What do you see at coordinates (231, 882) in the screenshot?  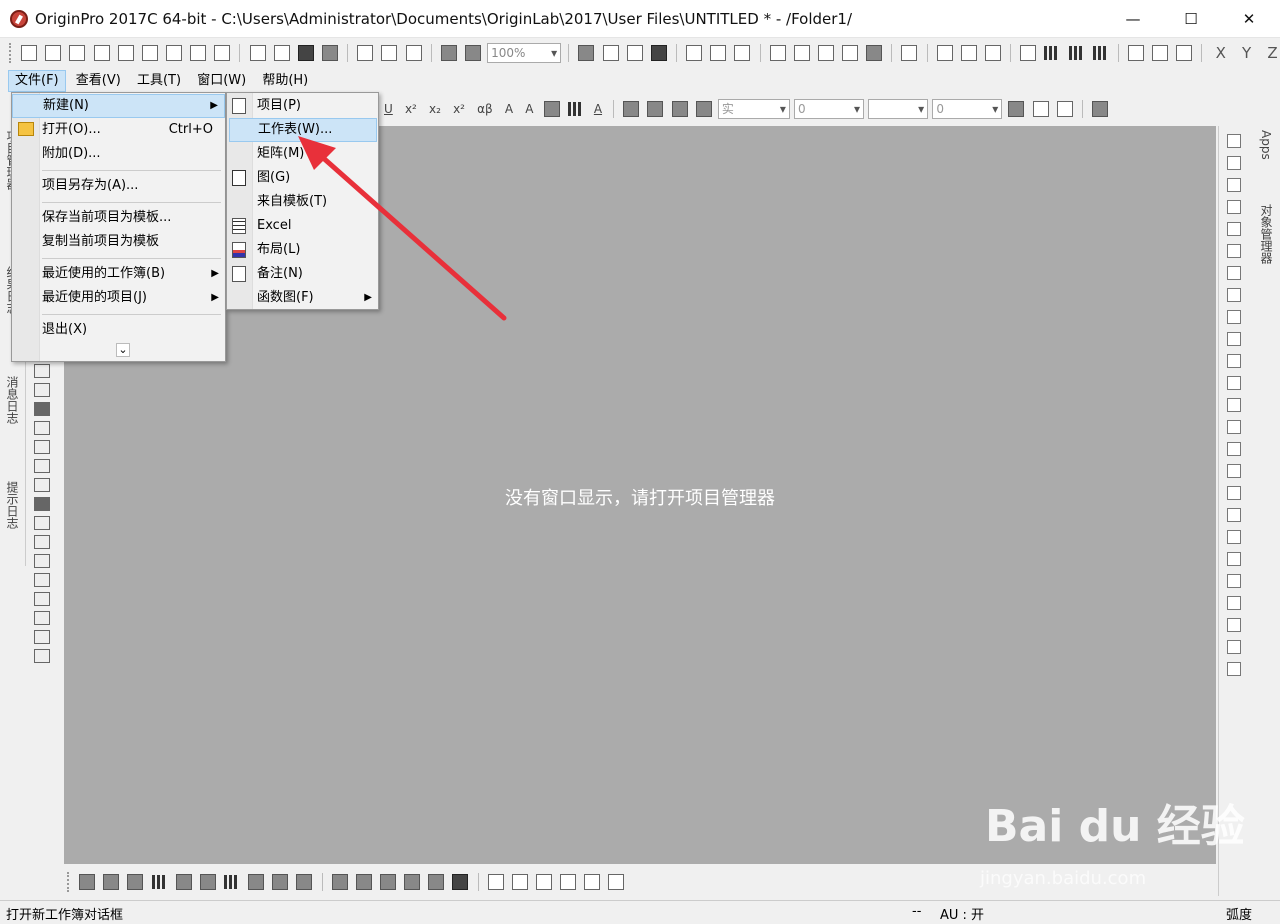 I see `histogram-plot-icon` at bounding box center [231, 882].